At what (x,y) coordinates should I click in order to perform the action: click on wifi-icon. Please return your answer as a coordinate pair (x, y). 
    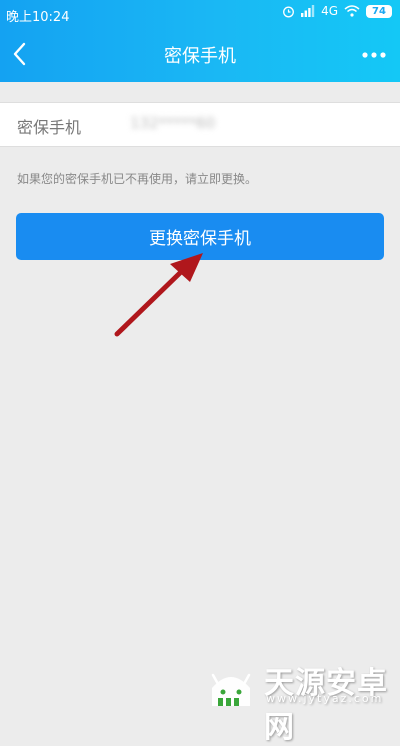
    Looking at the image, I should click on (352, 11).